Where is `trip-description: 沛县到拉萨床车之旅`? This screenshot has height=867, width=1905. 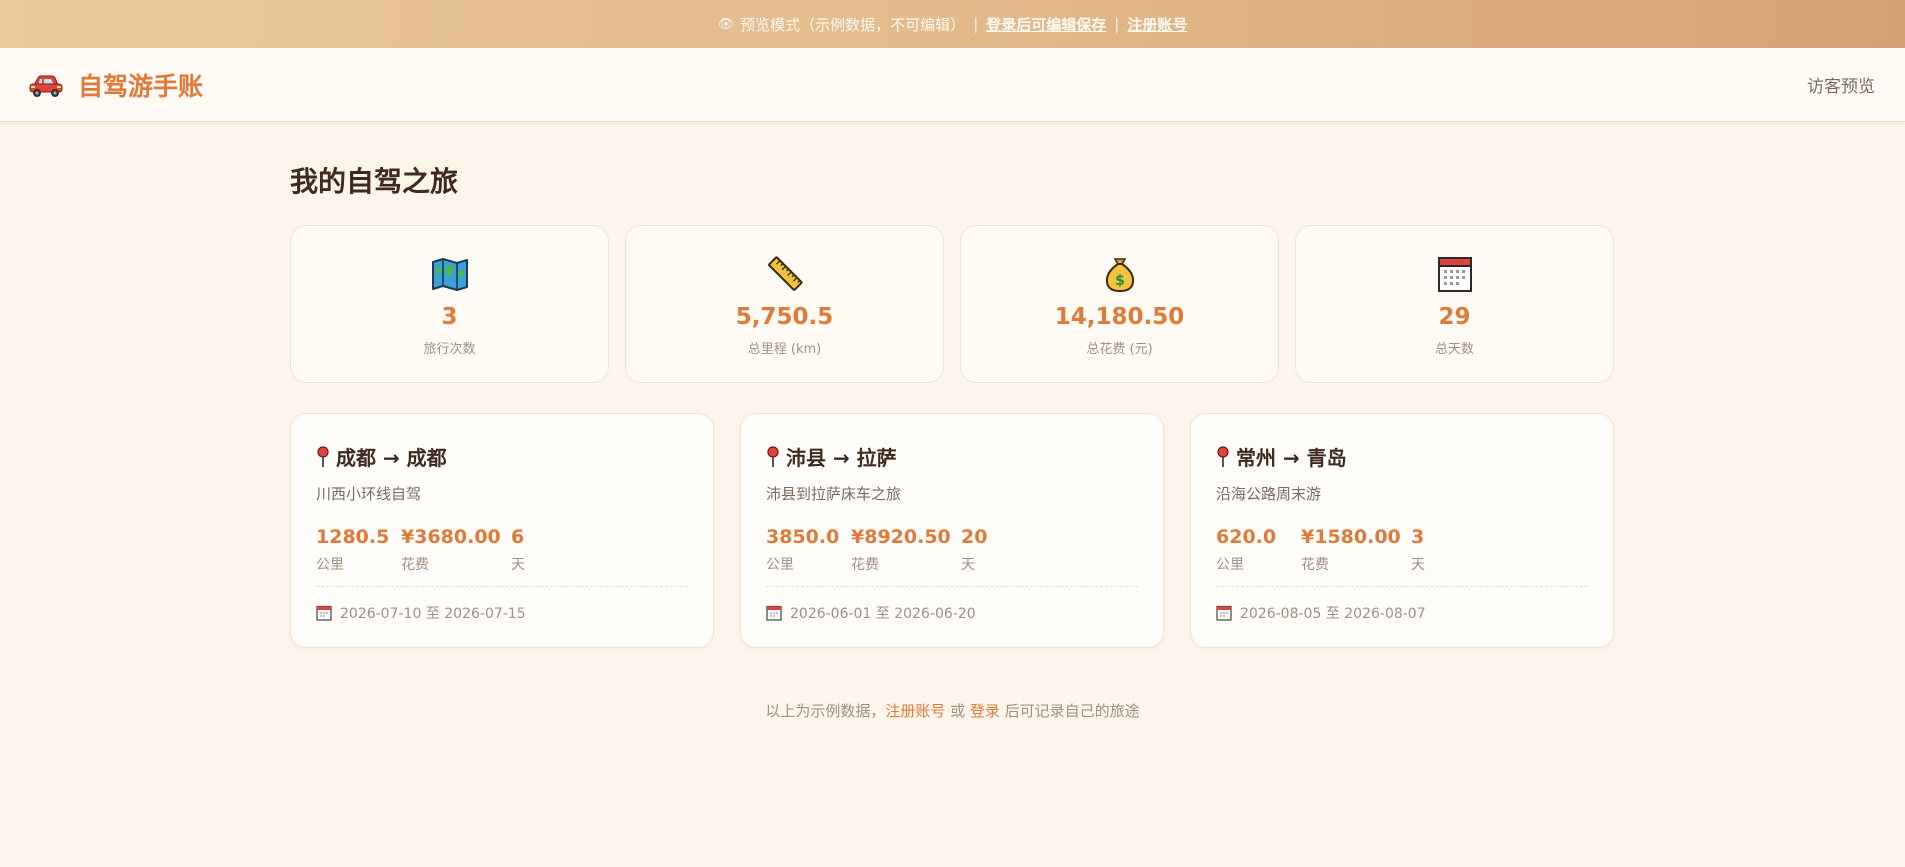 trip-description: 沛县到拉萨床车之旅 is located at coordinates (834, 494).